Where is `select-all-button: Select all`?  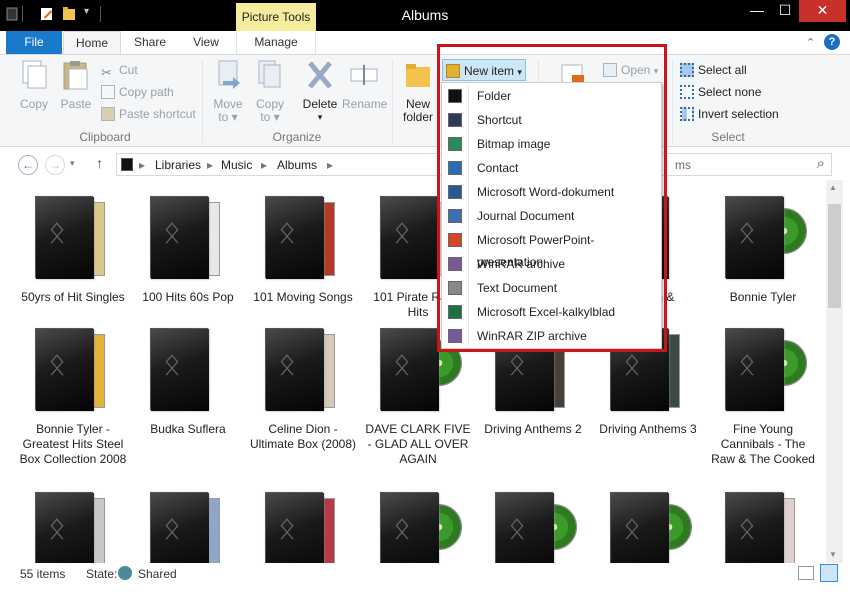
select-all-button: Select all is located at coordinates (713, 70).